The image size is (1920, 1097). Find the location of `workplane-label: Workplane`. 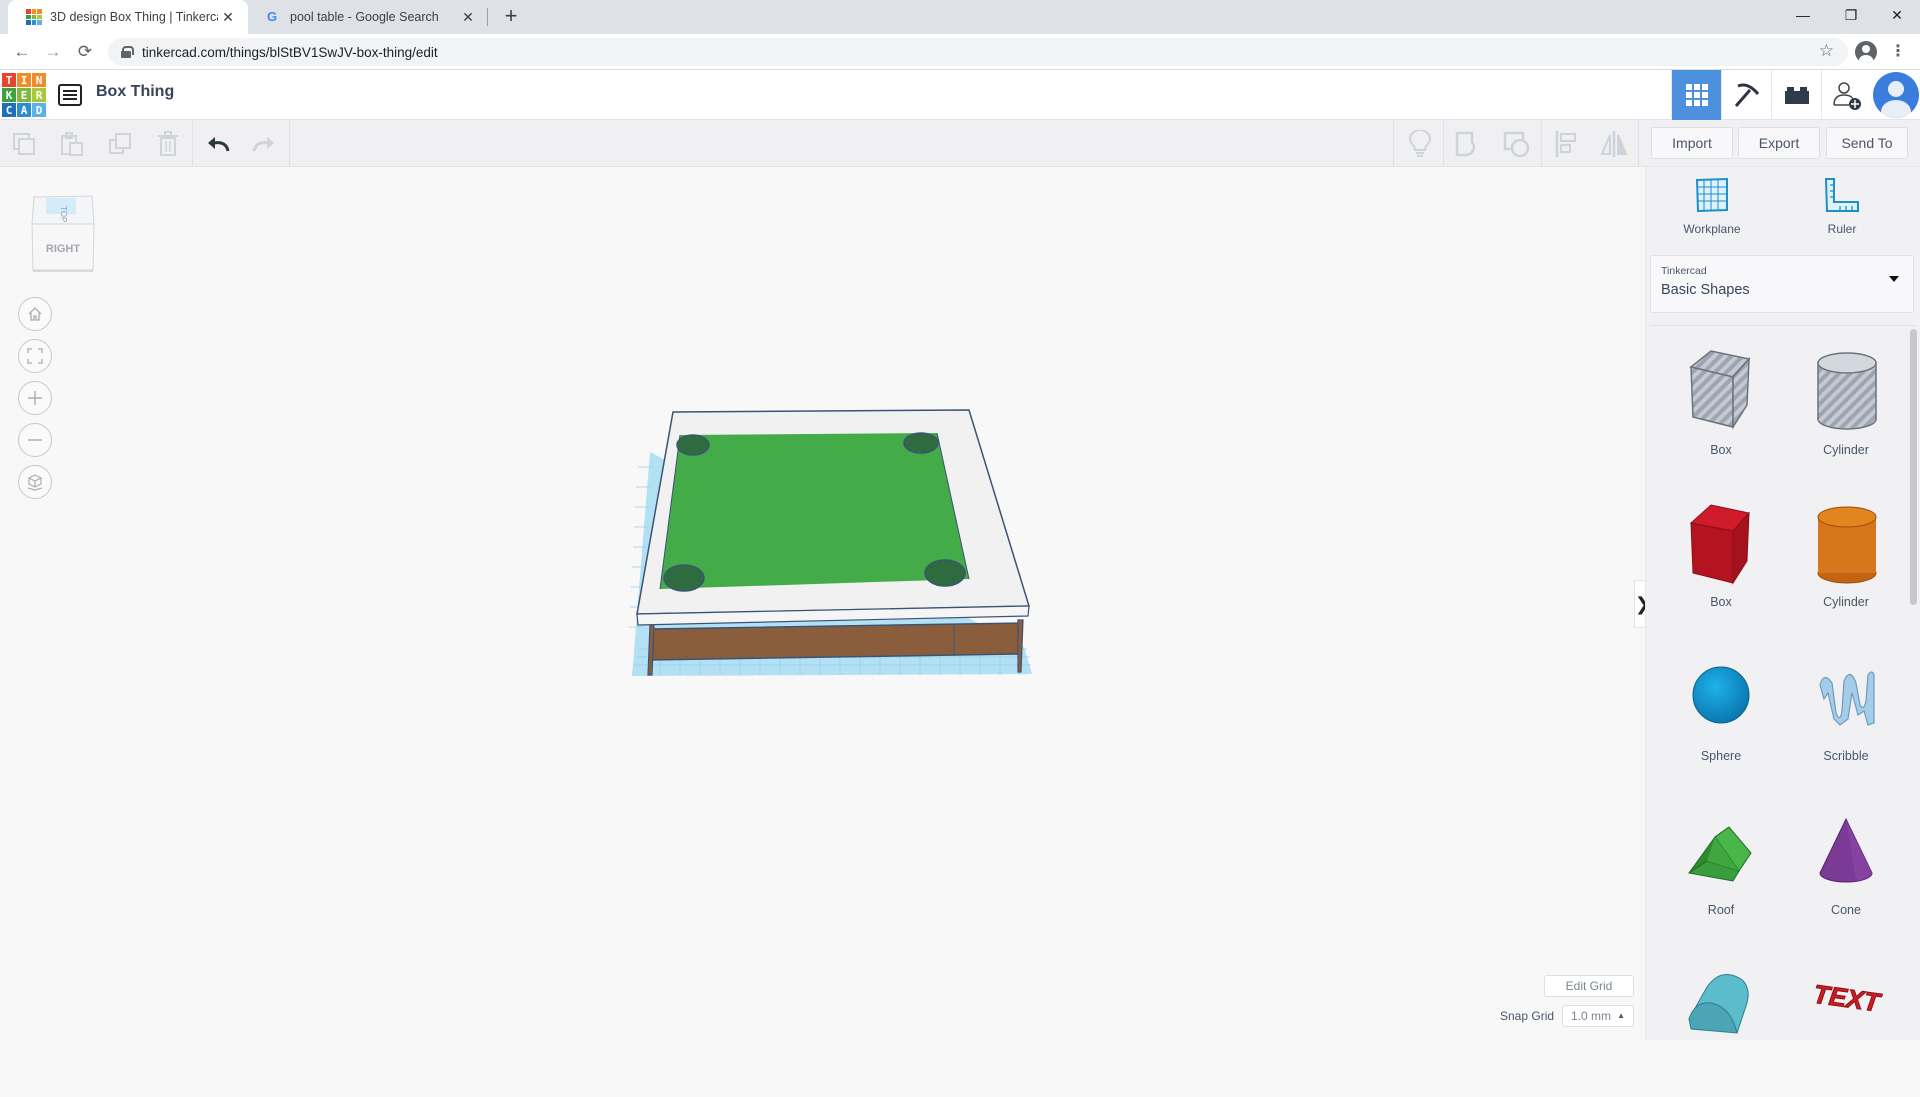

workplane-label: Workplane is located at coordinates (1712, 229).